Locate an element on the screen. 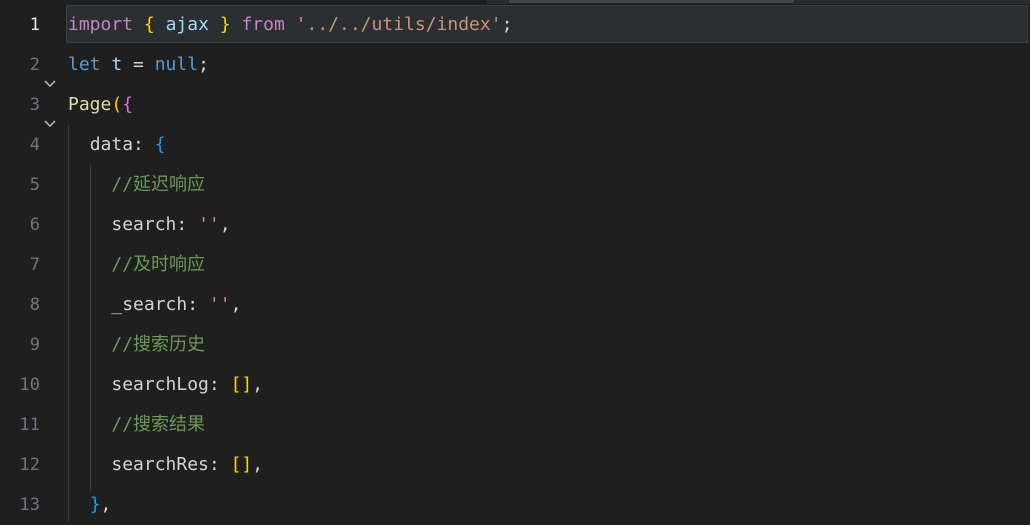 This screenshot has width=1030, height=525. code-token: searchLog is located at coordinates (160, 384).